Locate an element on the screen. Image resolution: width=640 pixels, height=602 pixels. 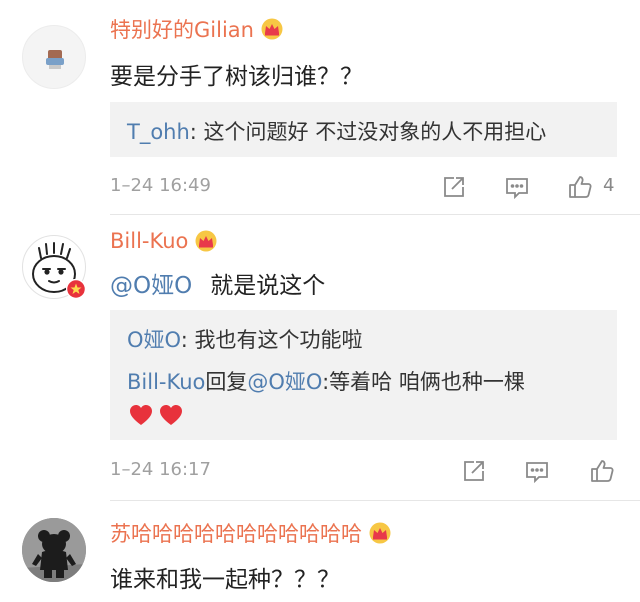
username-text: 特别好的Gilian is located at coordinates (182, 29).